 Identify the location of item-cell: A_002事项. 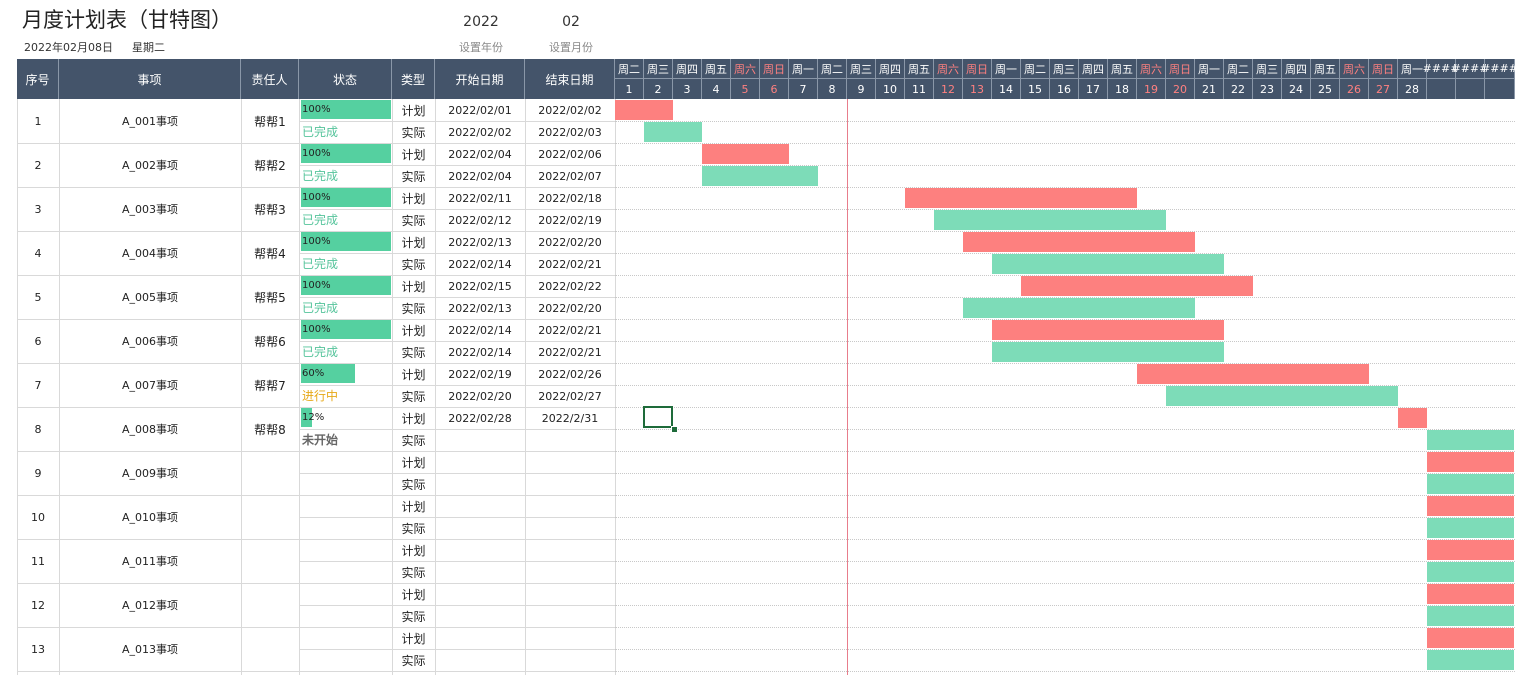
(150, 165).